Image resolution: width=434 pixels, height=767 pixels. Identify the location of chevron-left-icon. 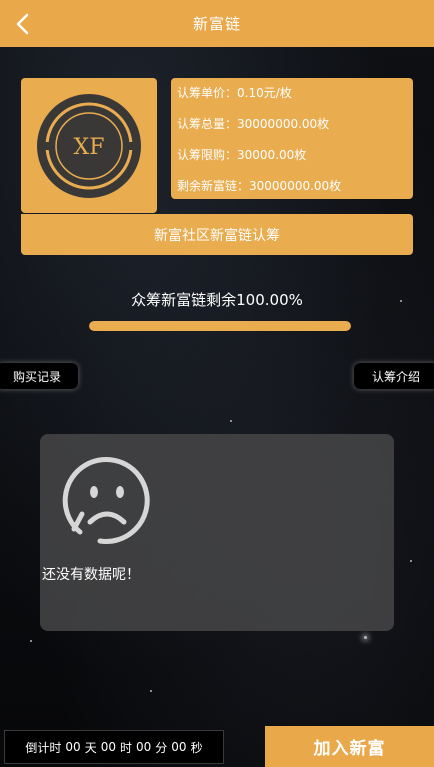
(22, 24).